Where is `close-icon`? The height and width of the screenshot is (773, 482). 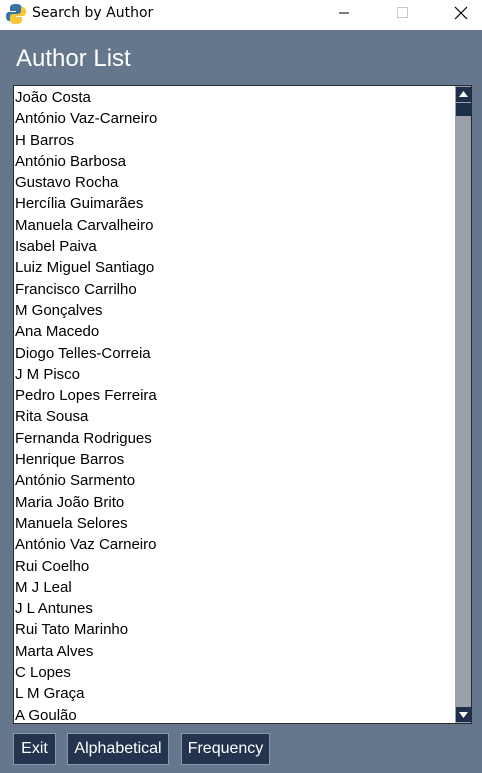 close-icon is located at coordinates (461, 13).